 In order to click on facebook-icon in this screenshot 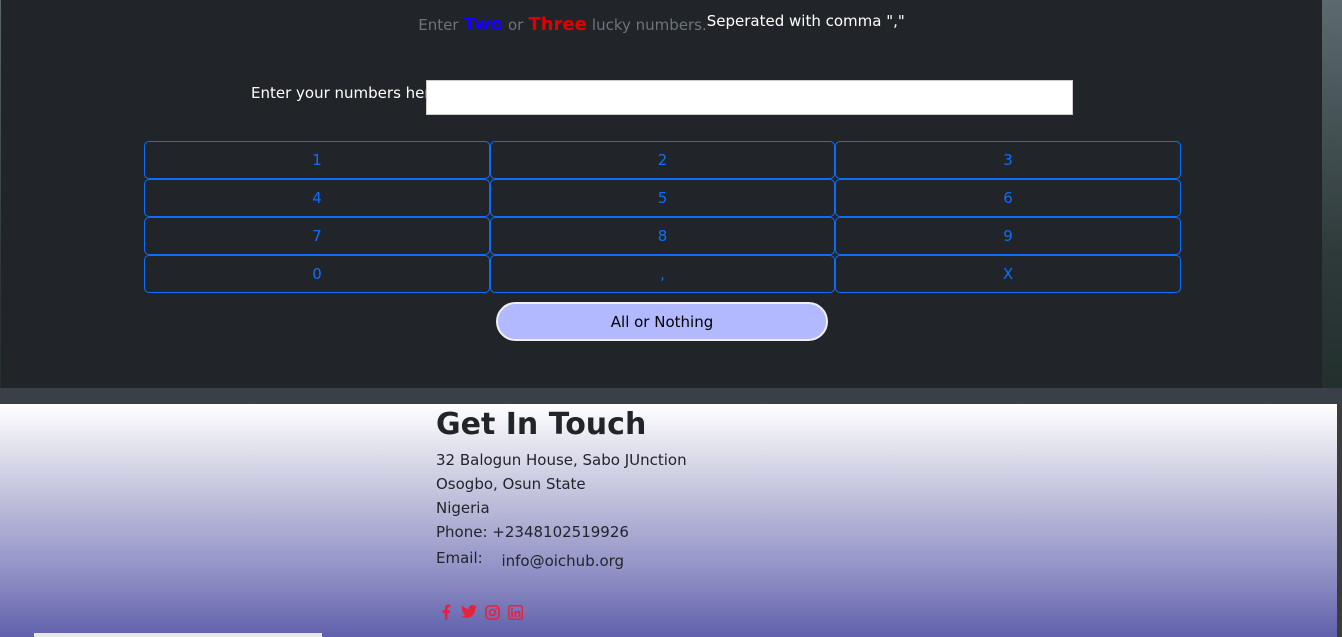, I will do `click(446, 612)`.